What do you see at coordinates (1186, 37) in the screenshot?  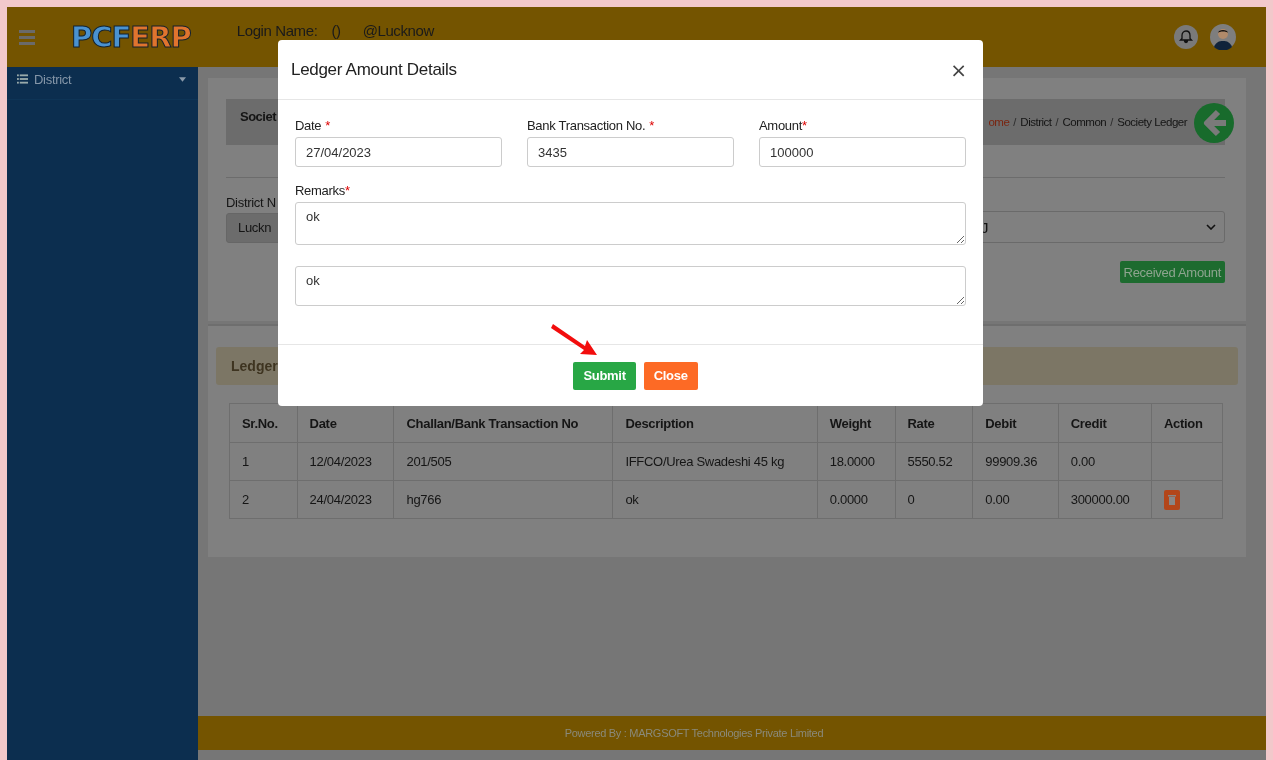 I see `bell-icon` at bounding box center [1186, 37].